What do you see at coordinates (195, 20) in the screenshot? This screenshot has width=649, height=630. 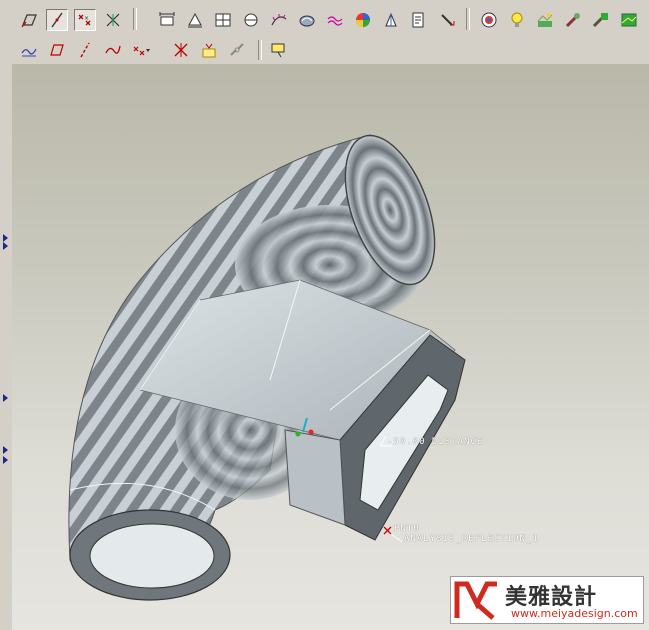 I see `measure-area-icon` at bounding box center [195, 20].